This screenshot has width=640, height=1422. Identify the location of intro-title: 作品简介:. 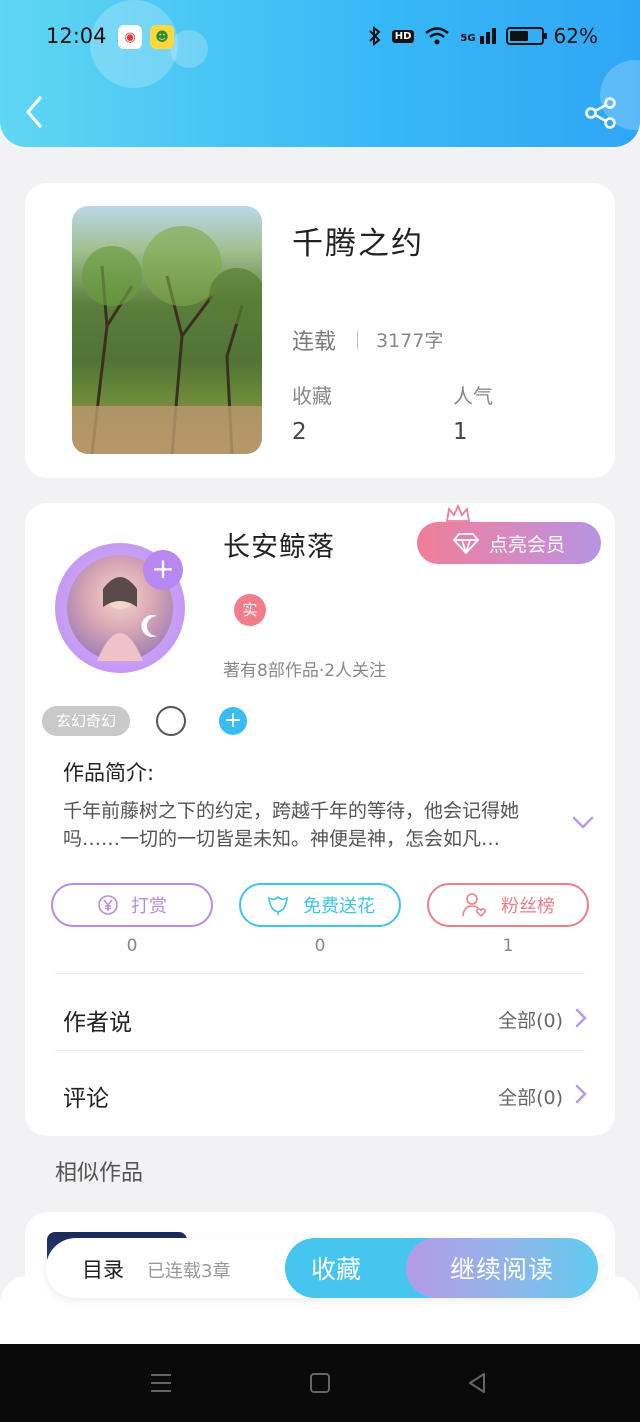
(109, 773).